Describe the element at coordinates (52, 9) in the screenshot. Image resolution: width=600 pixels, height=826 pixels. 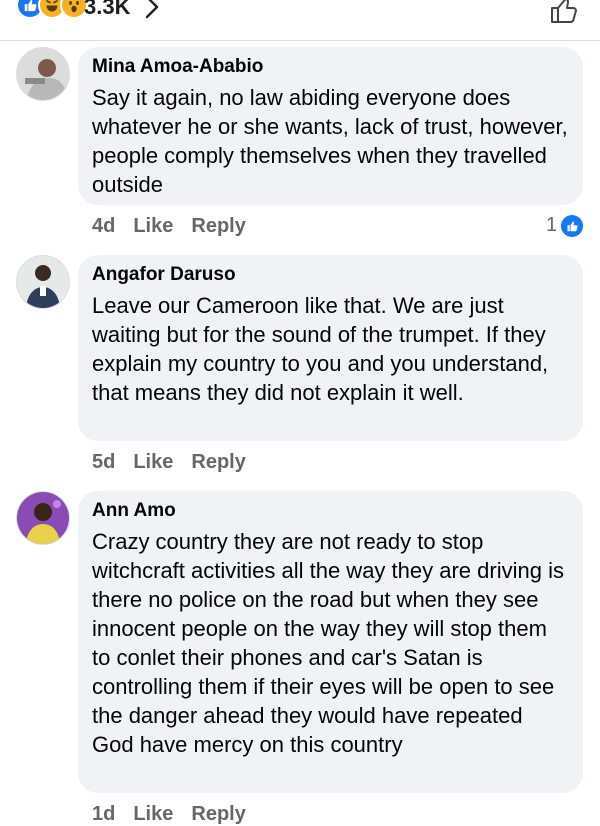
I see `reaction-icons` at that location.